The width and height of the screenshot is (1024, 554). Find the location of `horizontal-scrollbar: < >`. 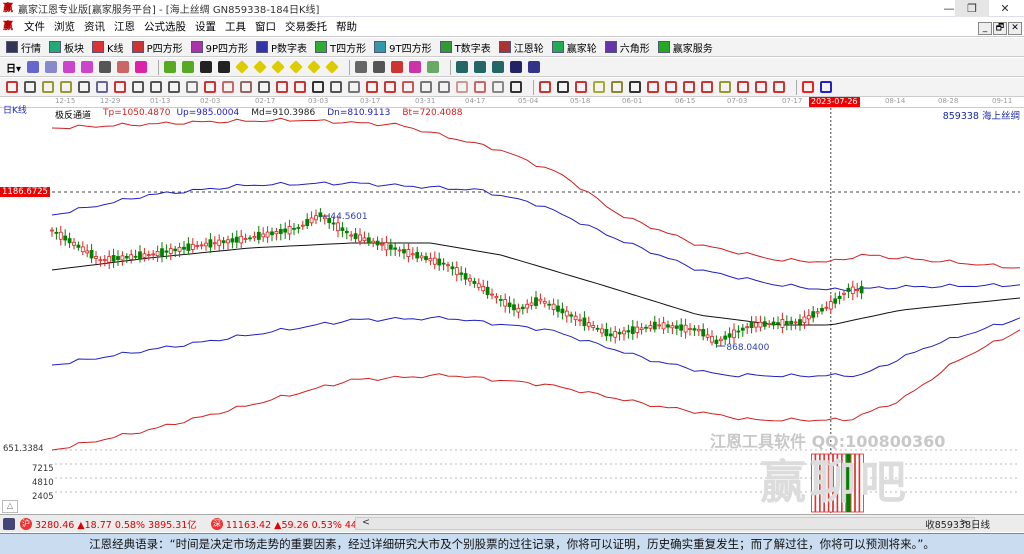

horizontal-scrollbar: < > is located at coordinates (665, 523).